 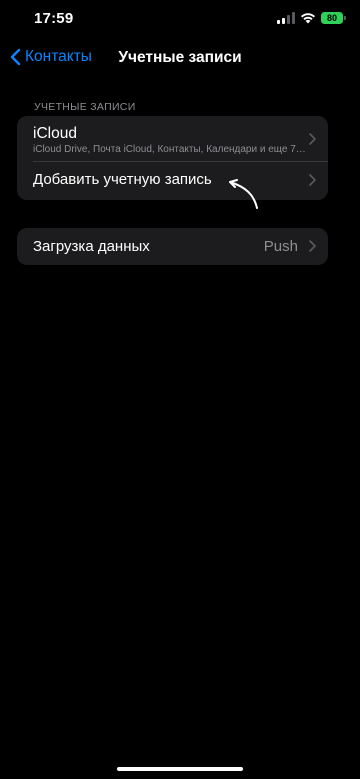 I want to click on cellular-signal-icon, so click(x=286, y=18).